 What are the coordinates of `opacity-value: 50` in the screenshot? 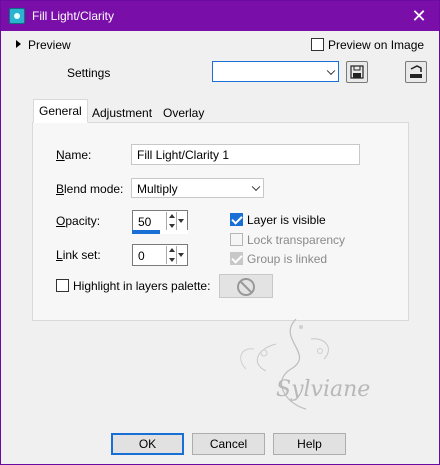 It's located at (145, 222).